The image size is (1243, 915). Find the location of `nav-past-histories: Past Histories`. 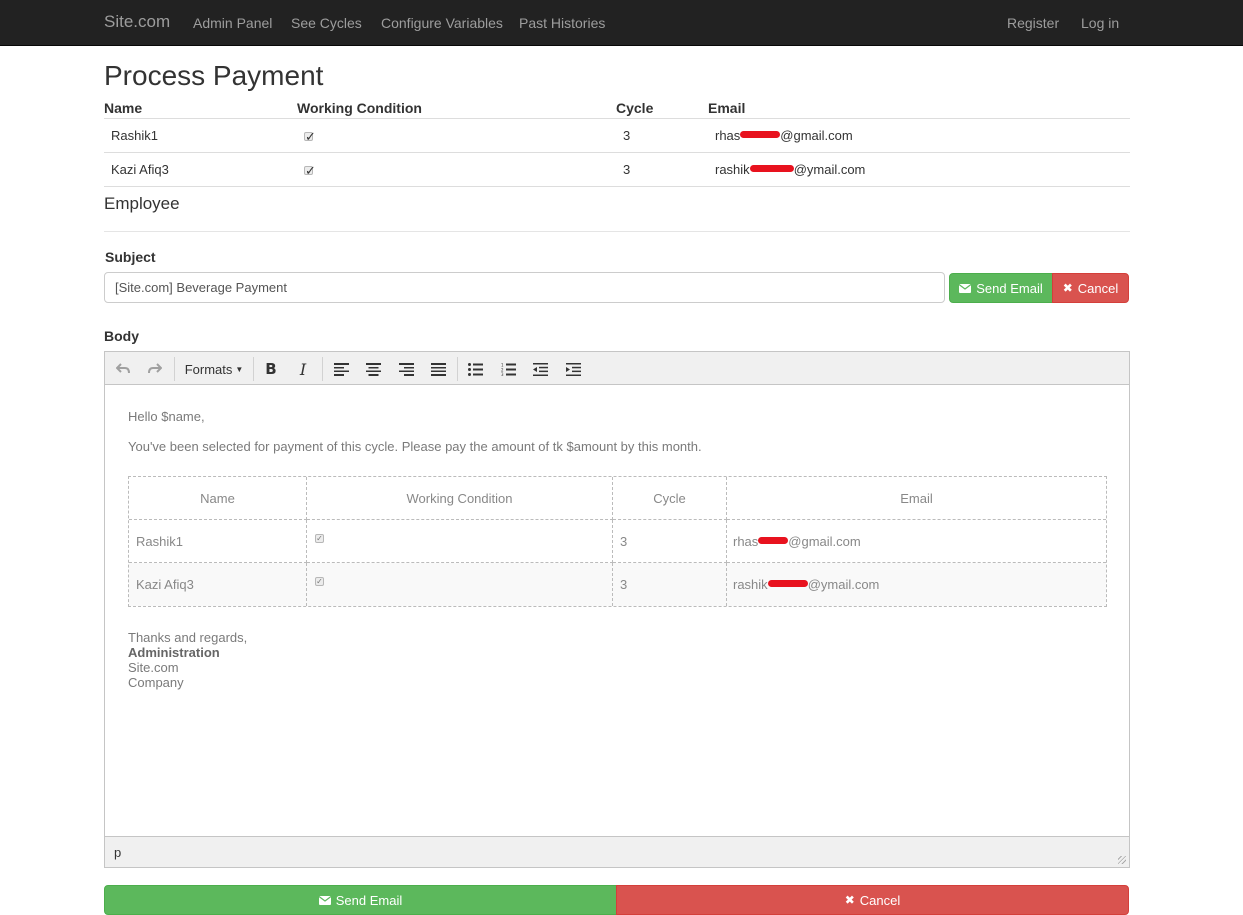

nav-past-histories: Past Histories is located at coordinates (562, 23).